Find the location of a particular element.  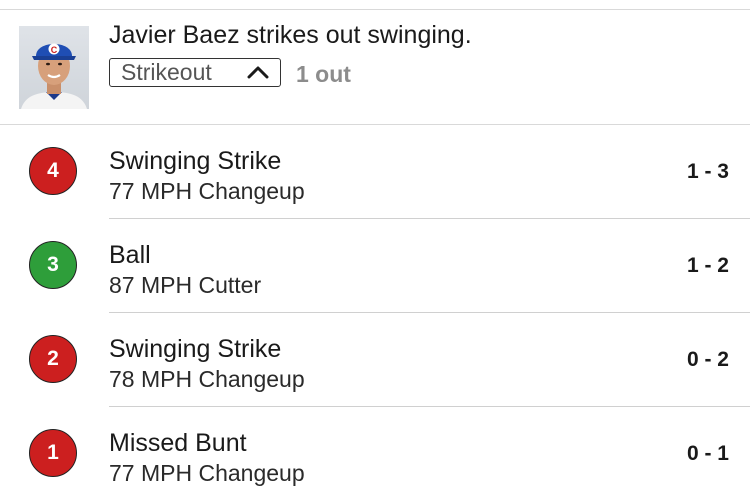

pitch-count: 0 - 2 is located at coordinates (707, 359).